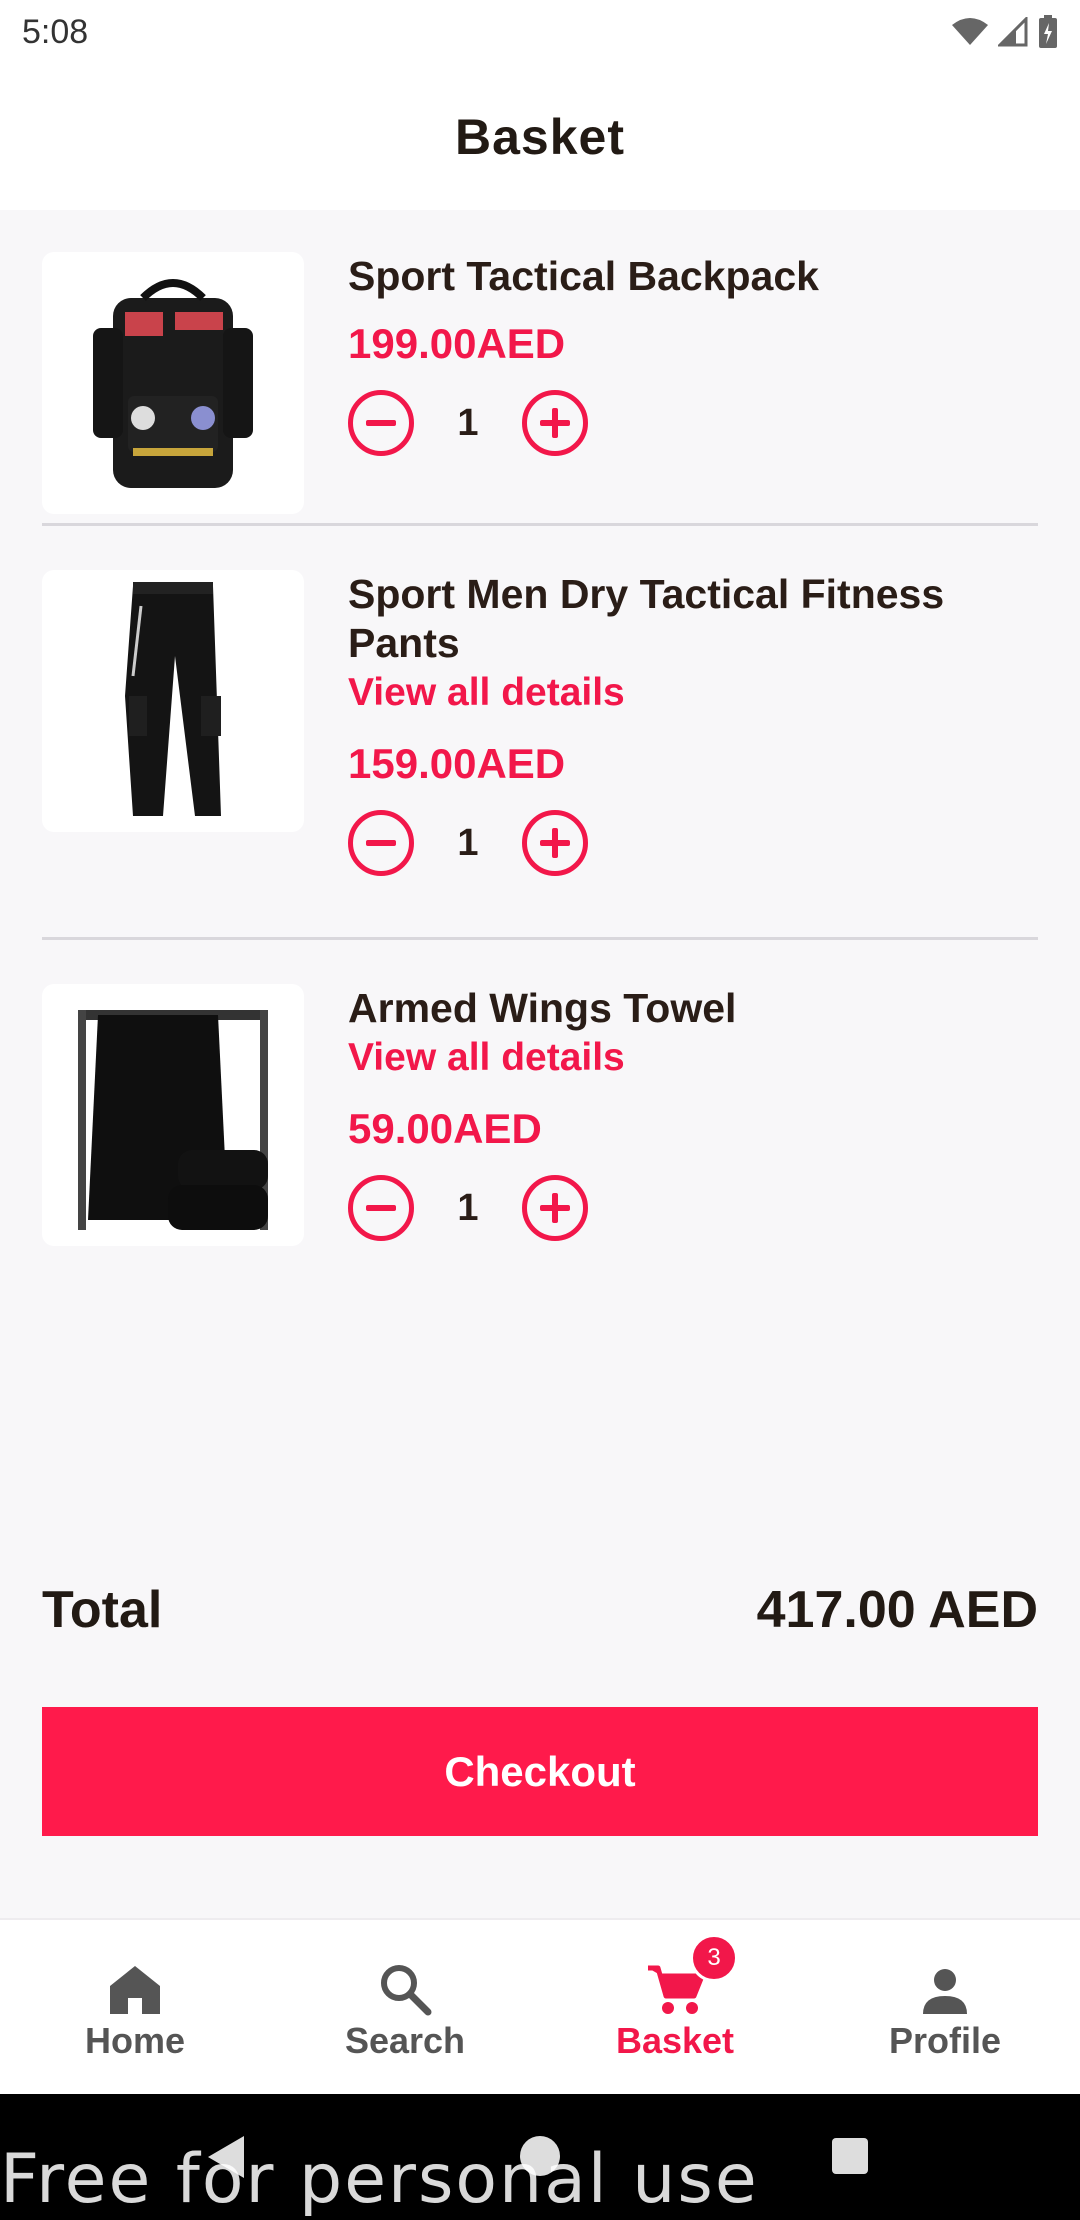 This screenshot has width=1080, height=2220. I want to click on product-price: 59.00AED, so click(445, 1128).